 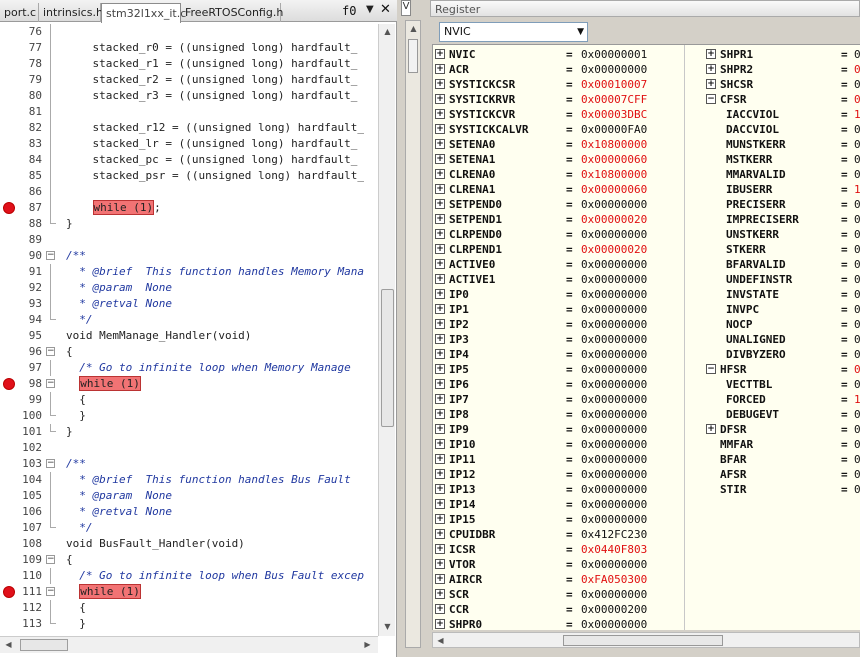 What do you see at coordinates (580, 32) in the screenshot?
I see `dropdown-arrow-icon: ▼` at bounding box center [580, 32].